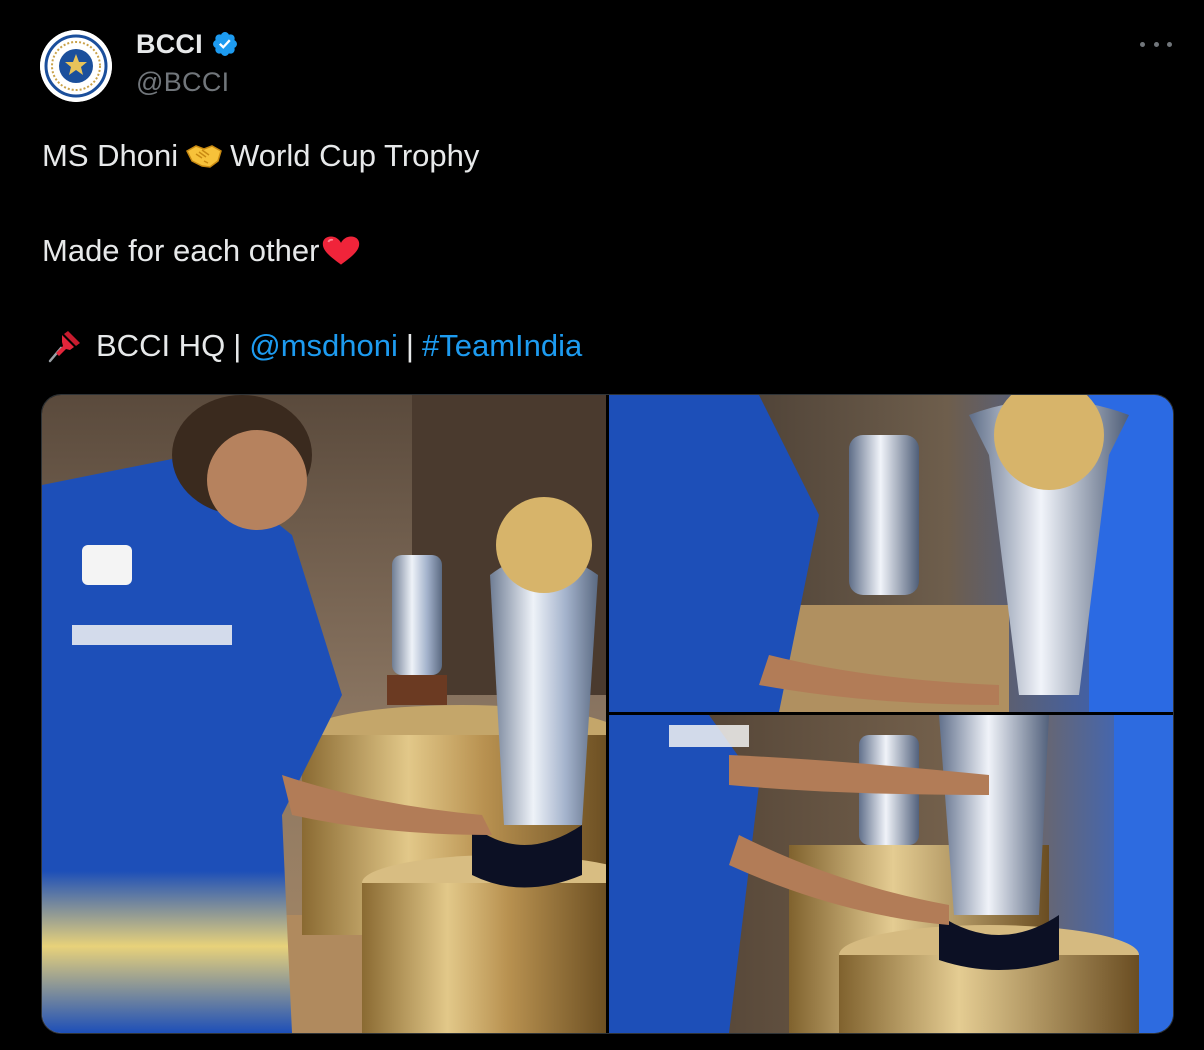 Image resolution: width=1204 pixels, height=1050 pixels. I want to click on tweet-line-2: Made for each other, so click(312, 251).